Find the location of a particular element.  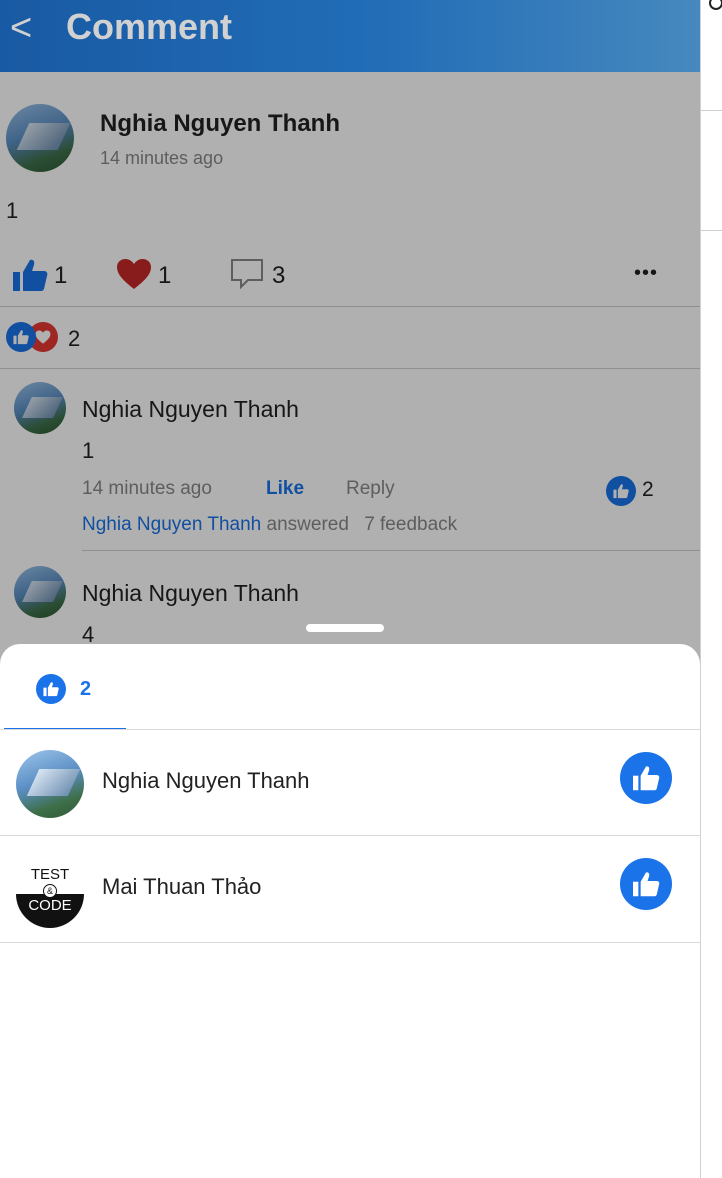

like-badge-icon is located at coordinates (51, 689).